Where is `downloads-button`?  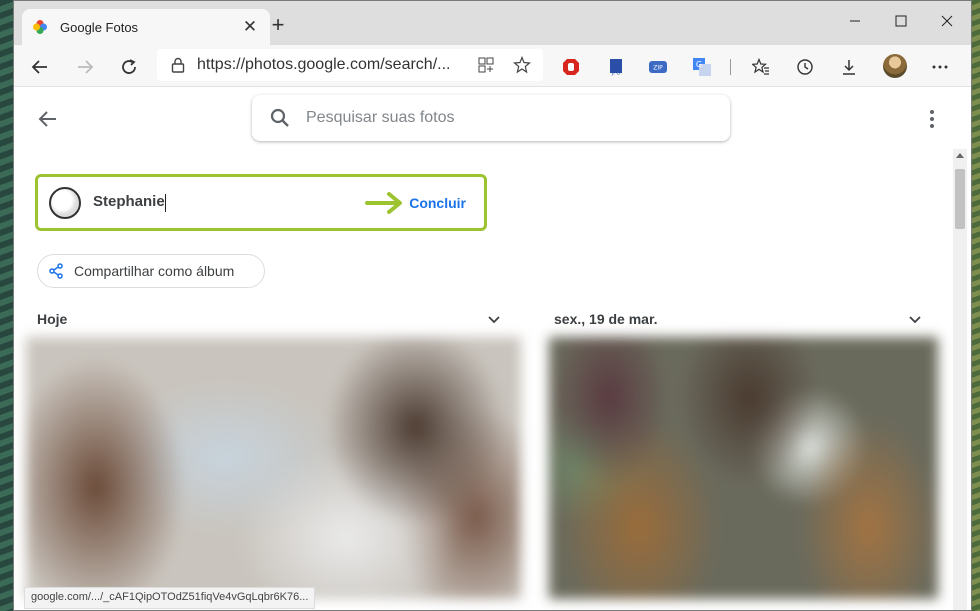
downloads-button is located at coordinates (849, 67).